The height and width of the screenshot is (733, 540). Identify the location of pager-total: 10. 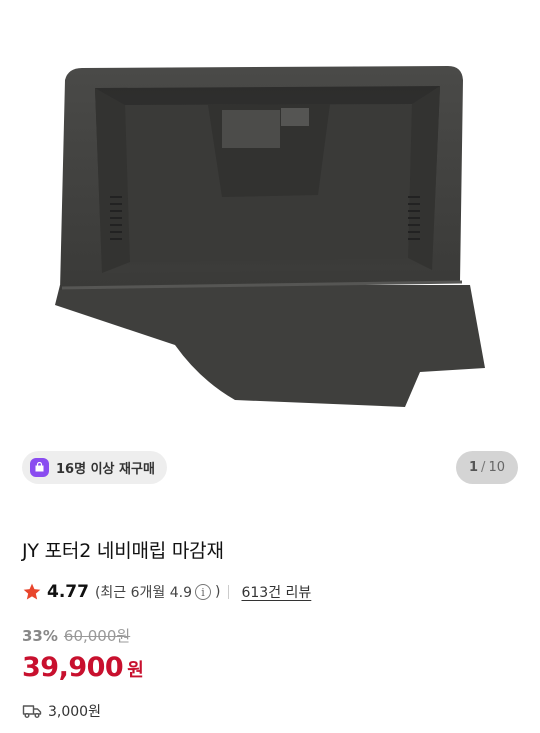
(496, 467).